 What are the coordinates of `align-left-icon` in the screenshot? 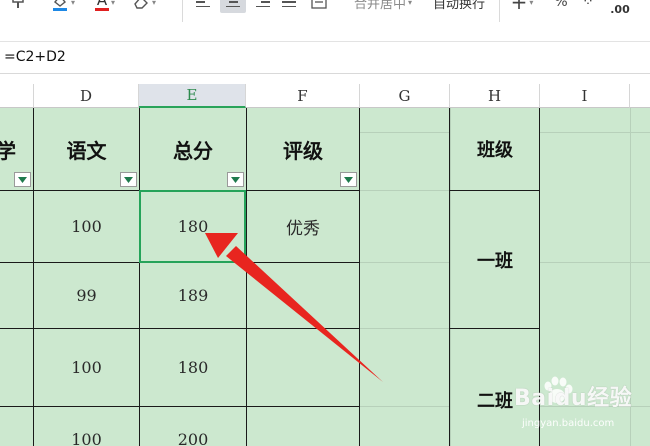 It's located at (204, 6).